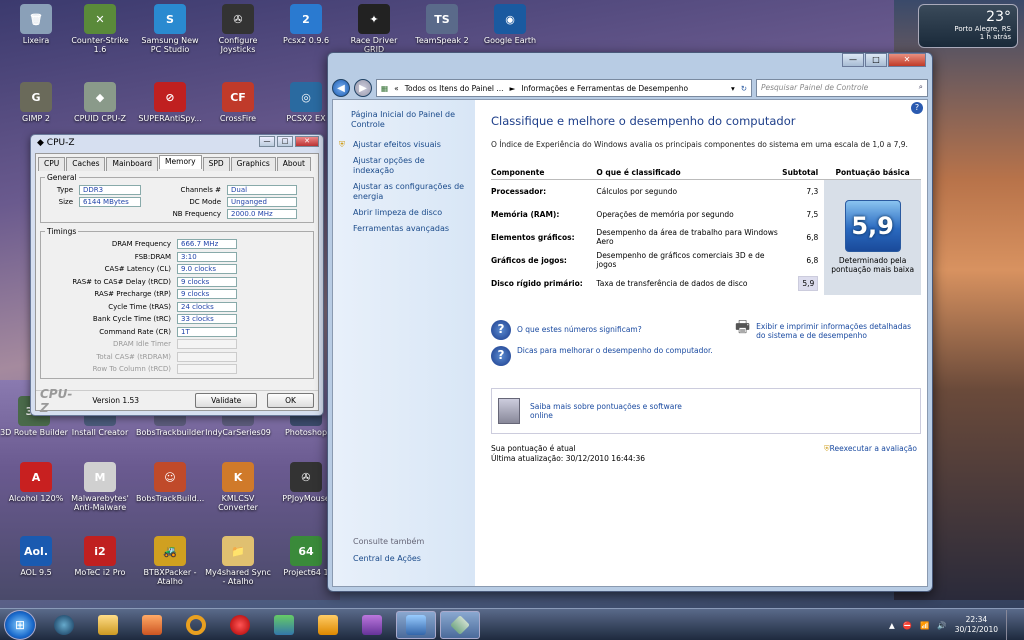 The height and width of the screenshot is (640, 1024). I want to click on clock: 22:34 30/12/2010, so click(976, 625).